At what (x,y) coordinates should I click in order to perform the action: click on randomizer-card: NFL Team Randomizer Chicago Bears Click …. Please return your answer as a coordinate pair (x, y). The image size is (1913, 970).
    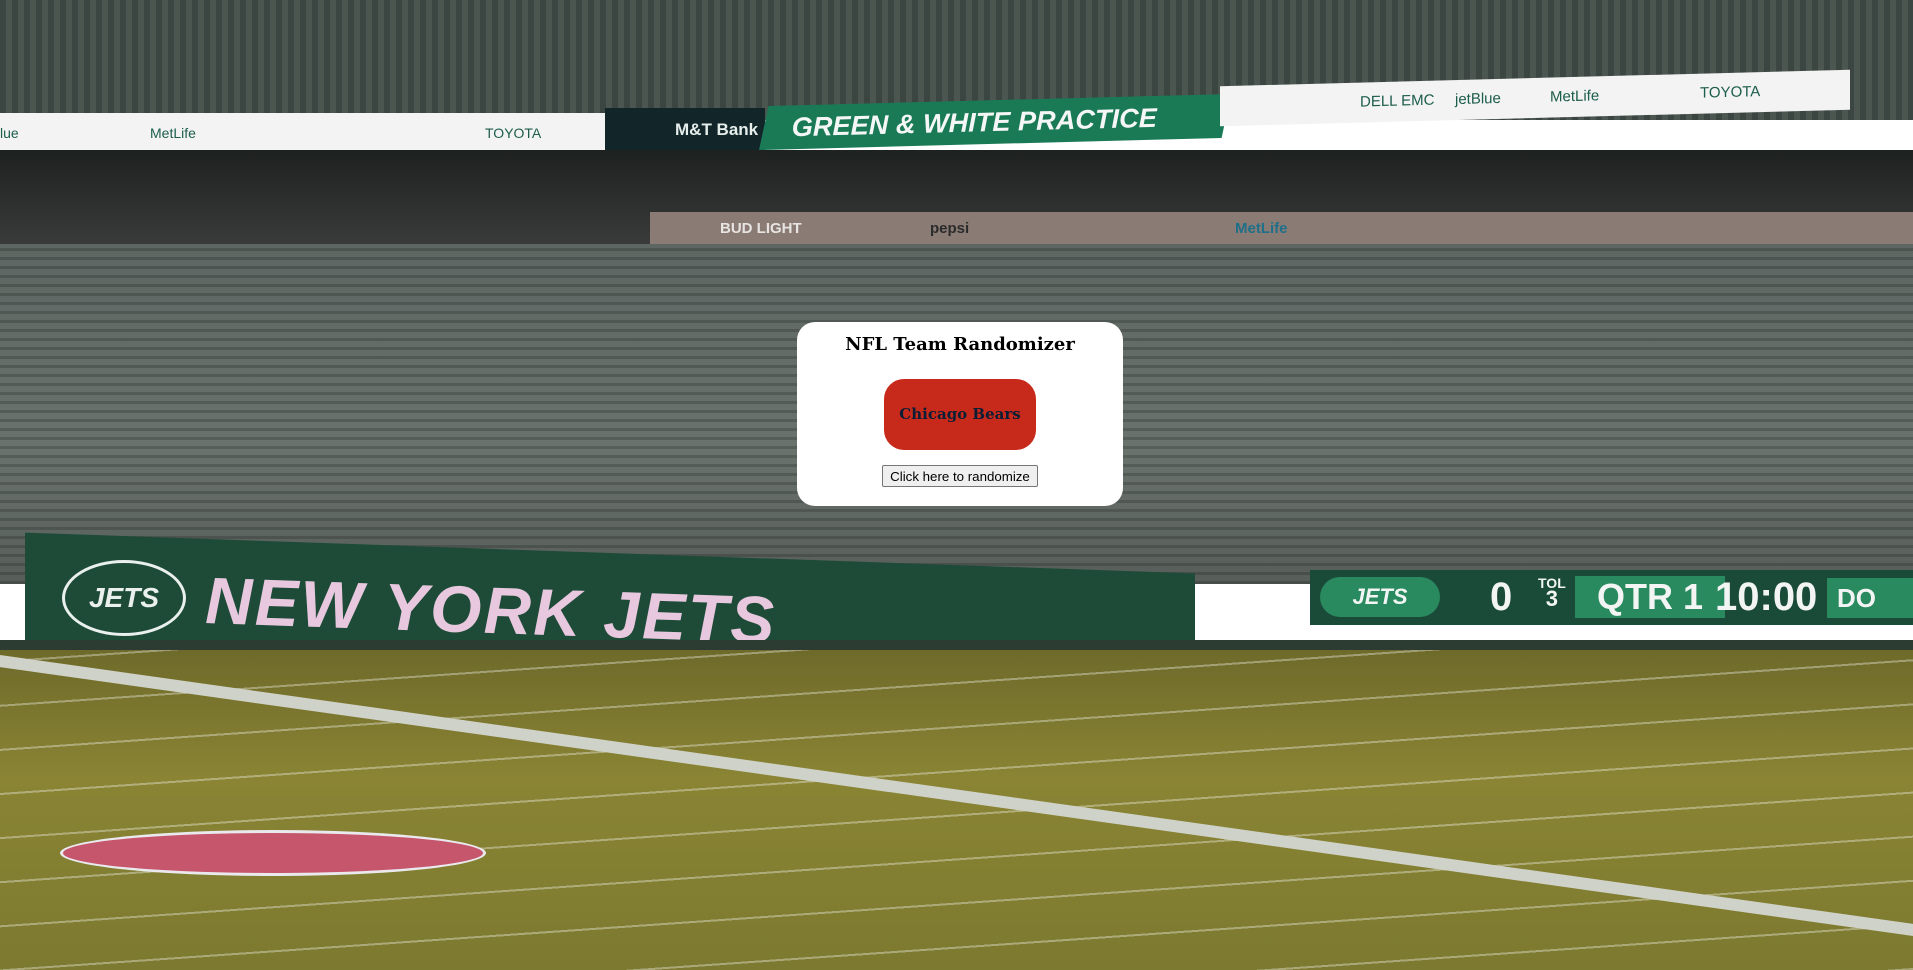
    Looking at the image, I should click on (960, 414).